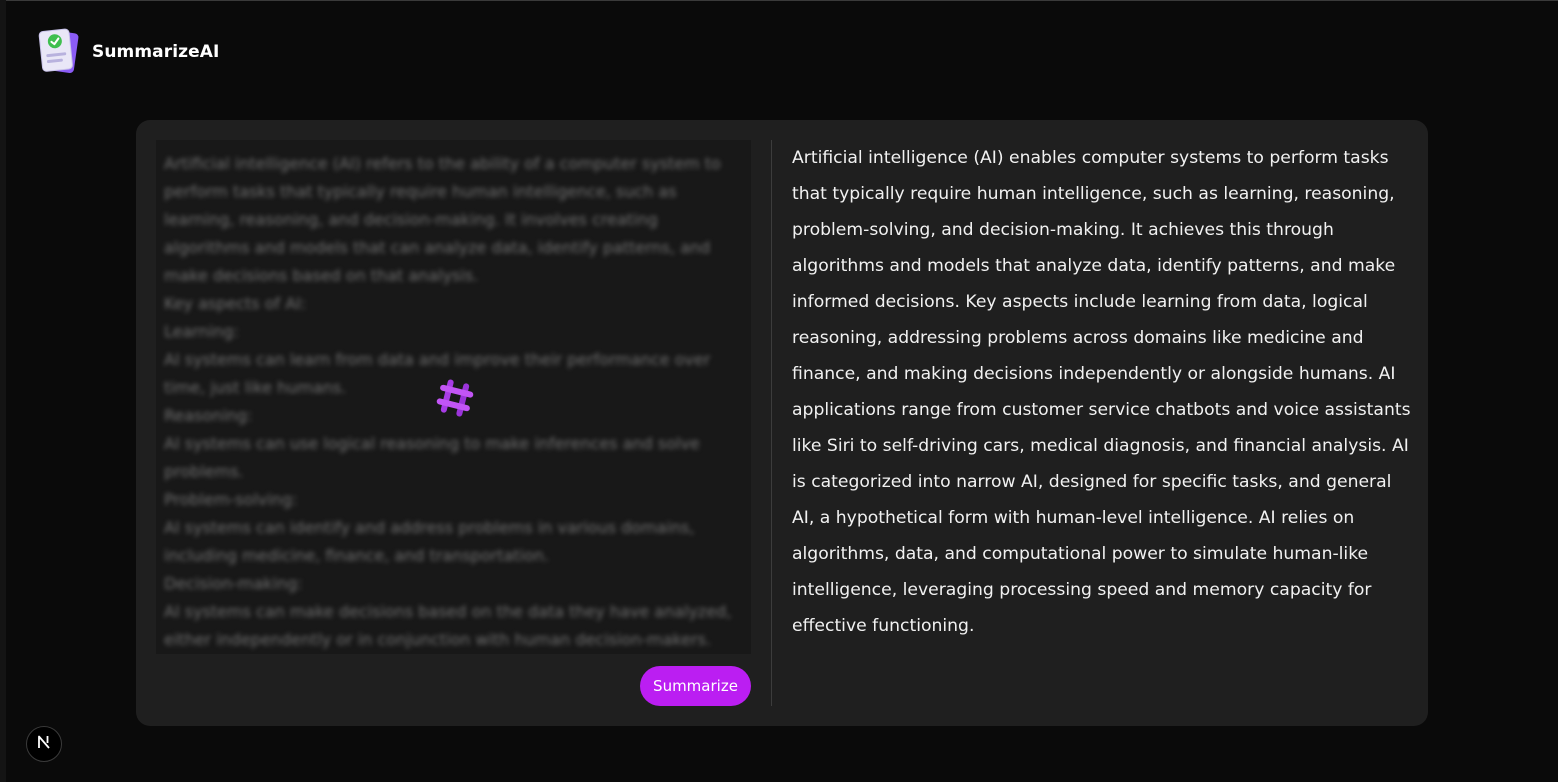 Image resolution: width=1558 pixels, height=782 pixels. Describe the element at coordinates (771, 423) in the screenshot. I see `panel-divider` at that location.